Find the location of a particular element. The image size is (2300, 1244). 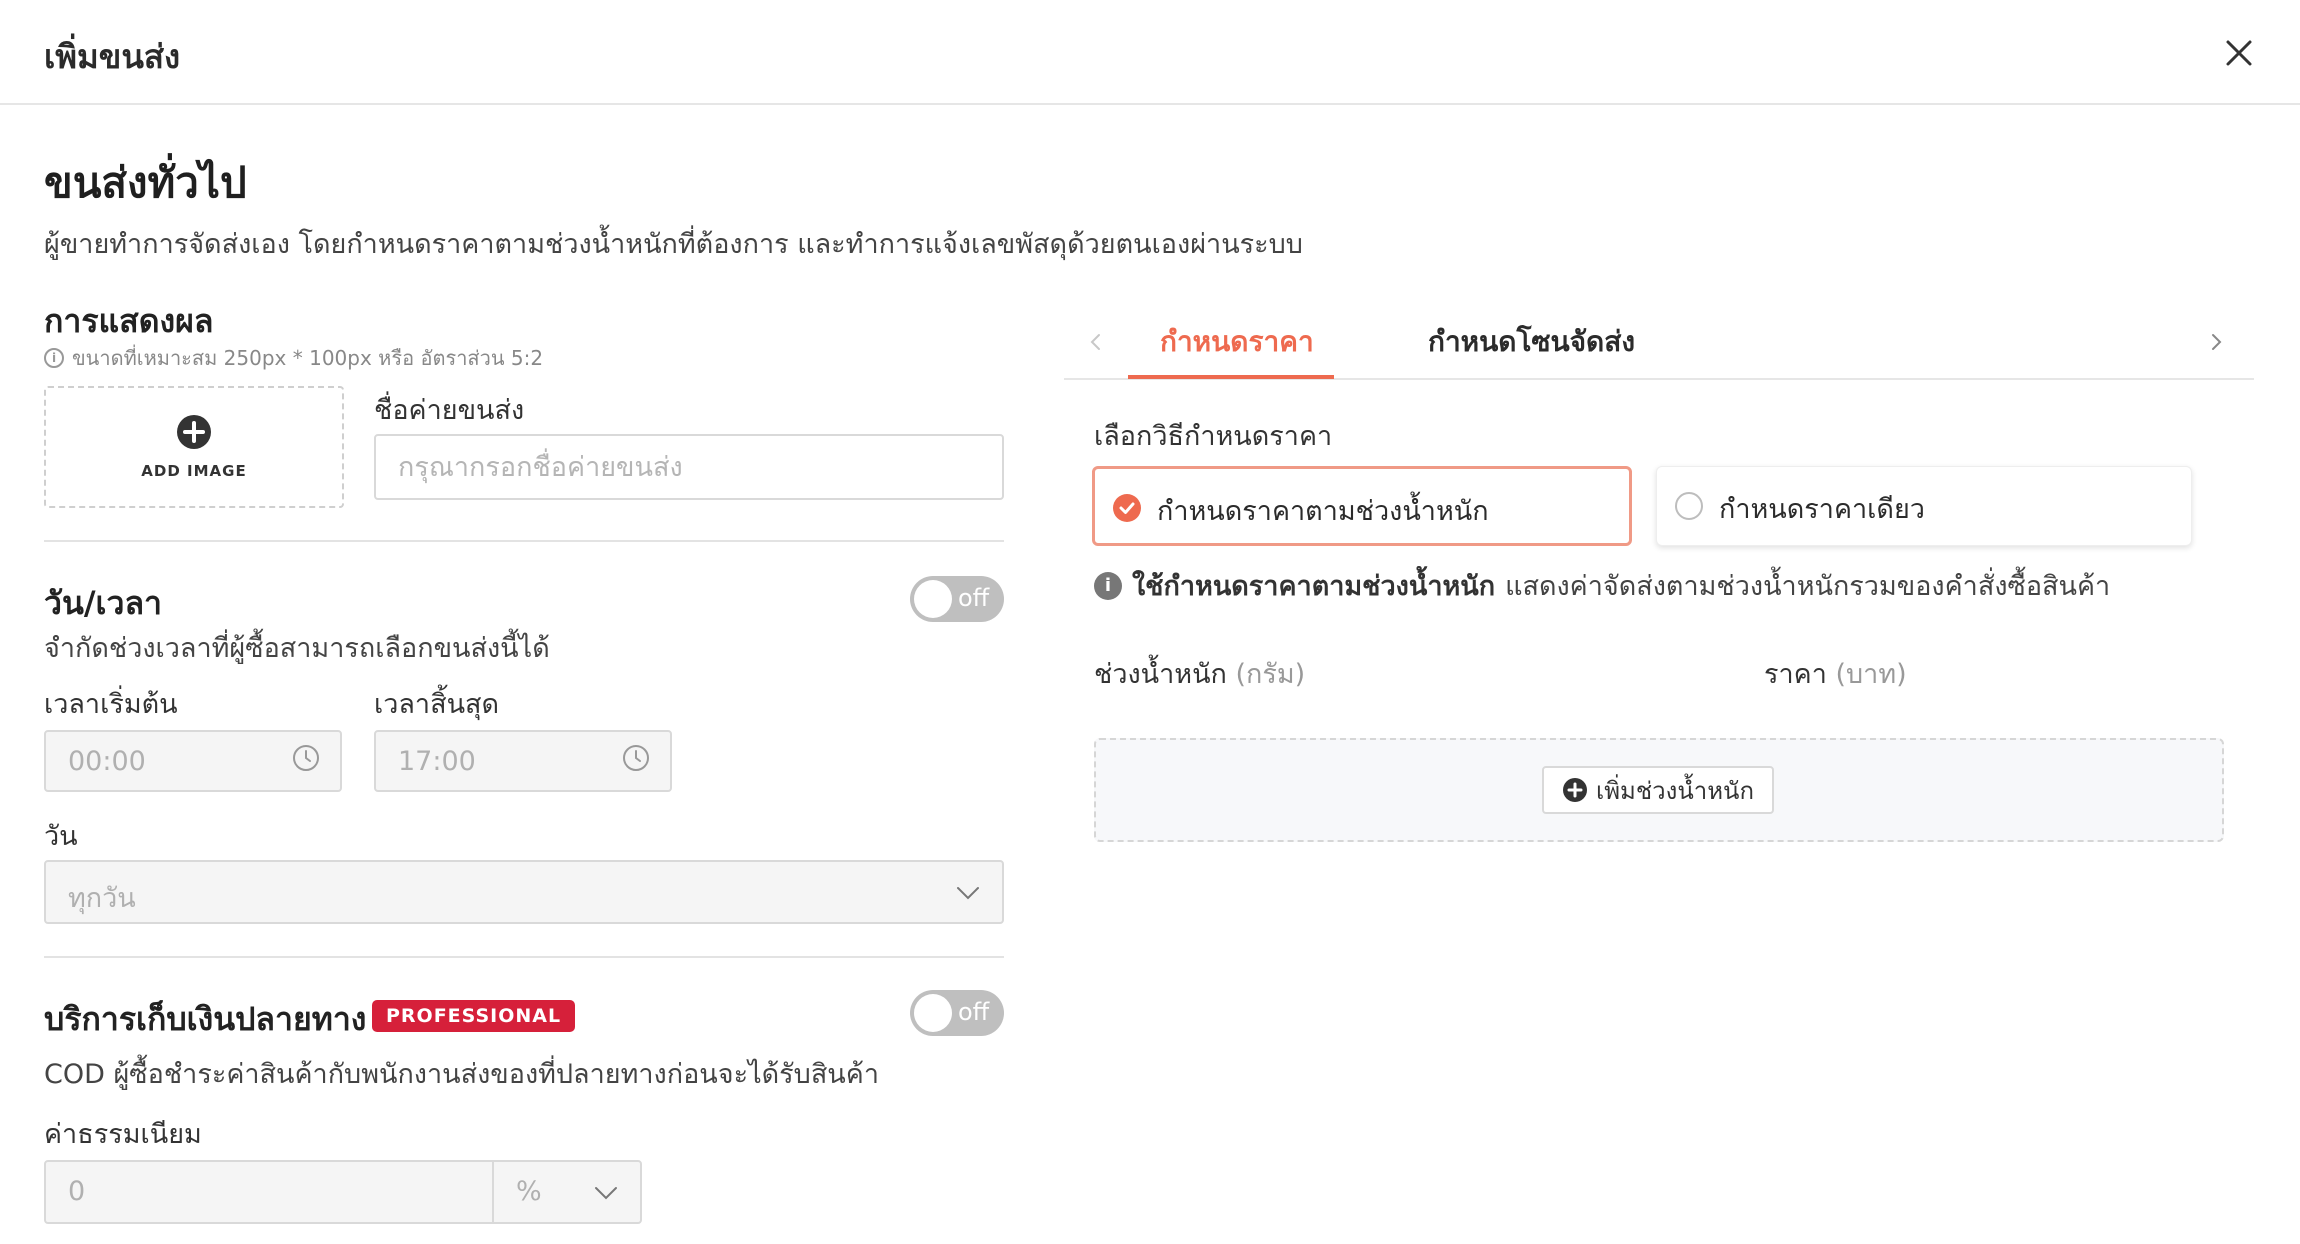

fee-input-group: 0 % is located at coordinates (343, 1192).